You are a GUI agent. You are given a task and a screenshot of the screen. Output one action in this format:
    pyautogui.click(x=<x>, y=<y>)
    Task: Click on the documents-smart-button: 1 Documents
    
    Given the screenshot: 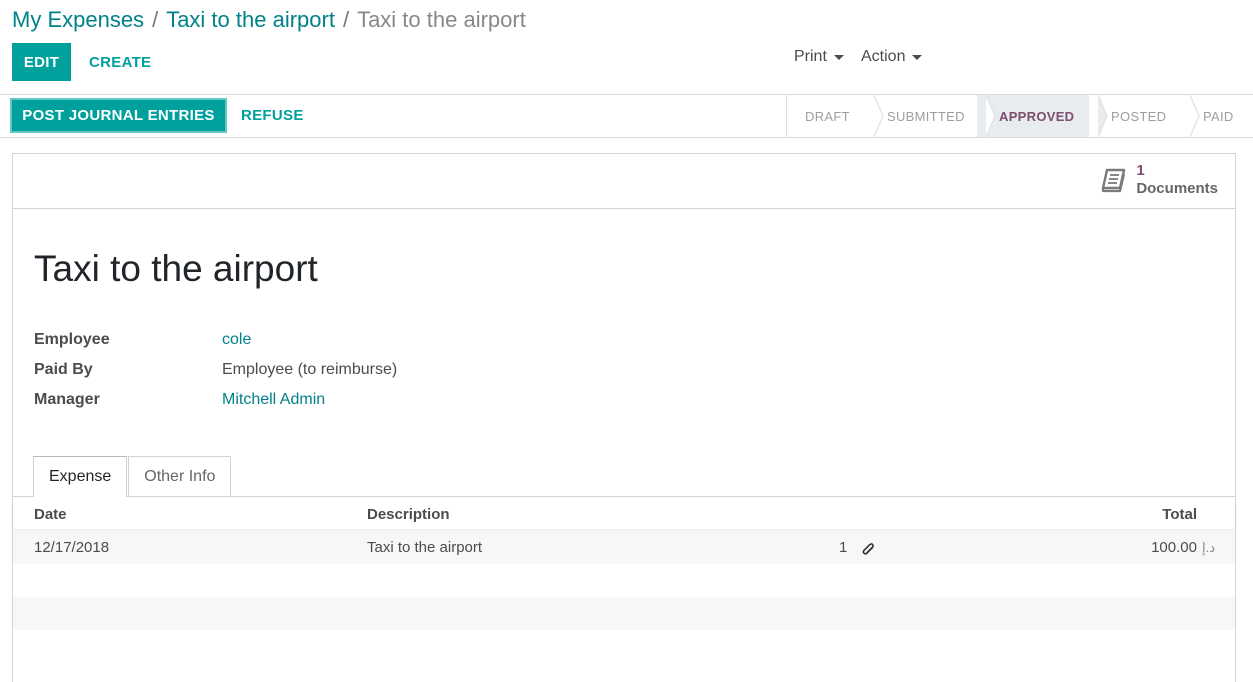 What is the action you would take?
    pyautogui.click(x=1159, y=180)
    